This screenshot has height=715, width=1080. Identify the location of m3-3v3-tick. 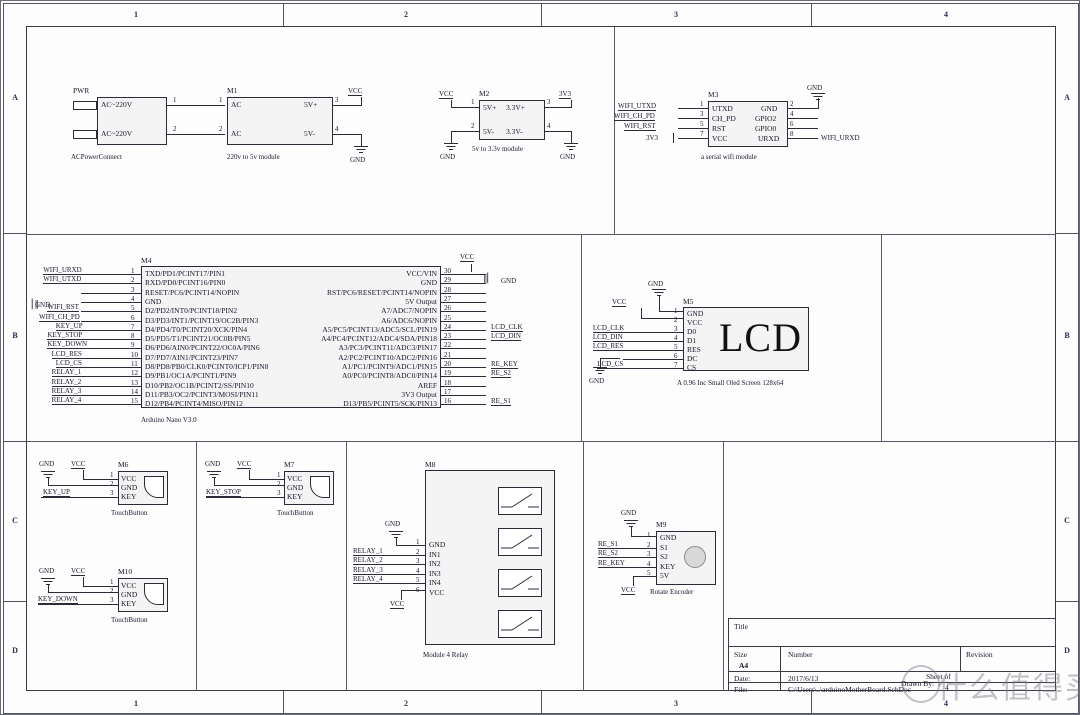
(673, 138).